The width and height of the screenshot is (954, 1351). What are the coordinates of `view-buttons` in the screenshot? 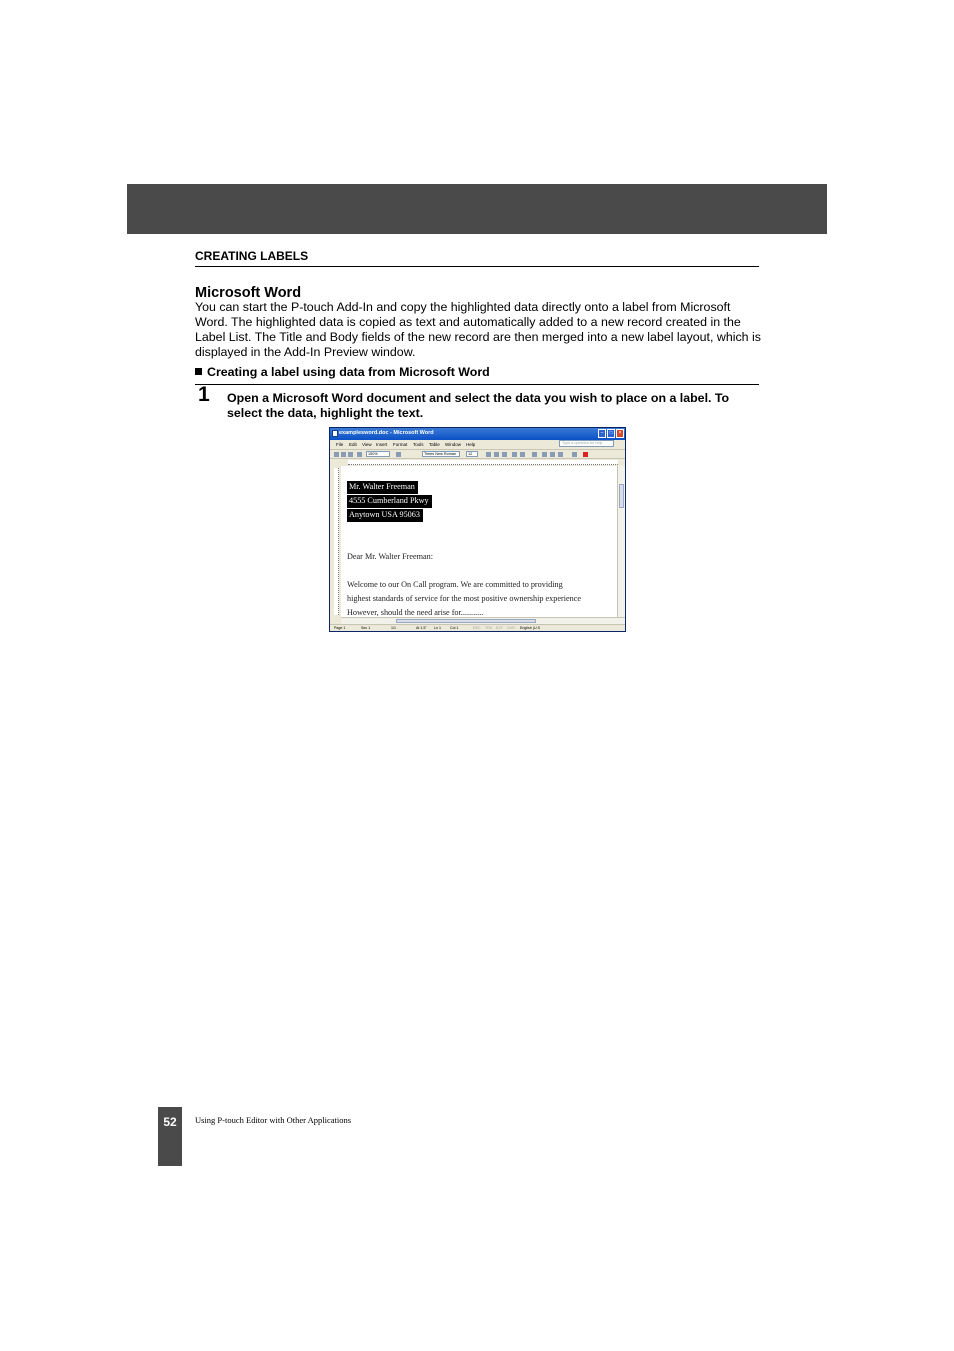 It's located at (335, 620).